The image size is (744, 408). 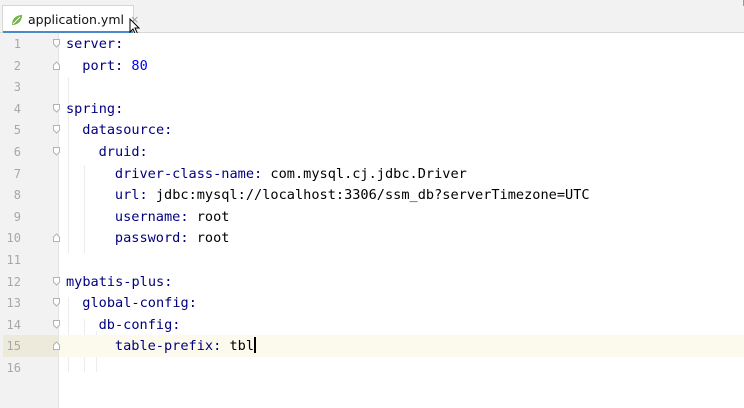 What do you see at coordinates (17, 173) in the screenshot?
I see `line-number: 7` at bounding box center [17, 173].